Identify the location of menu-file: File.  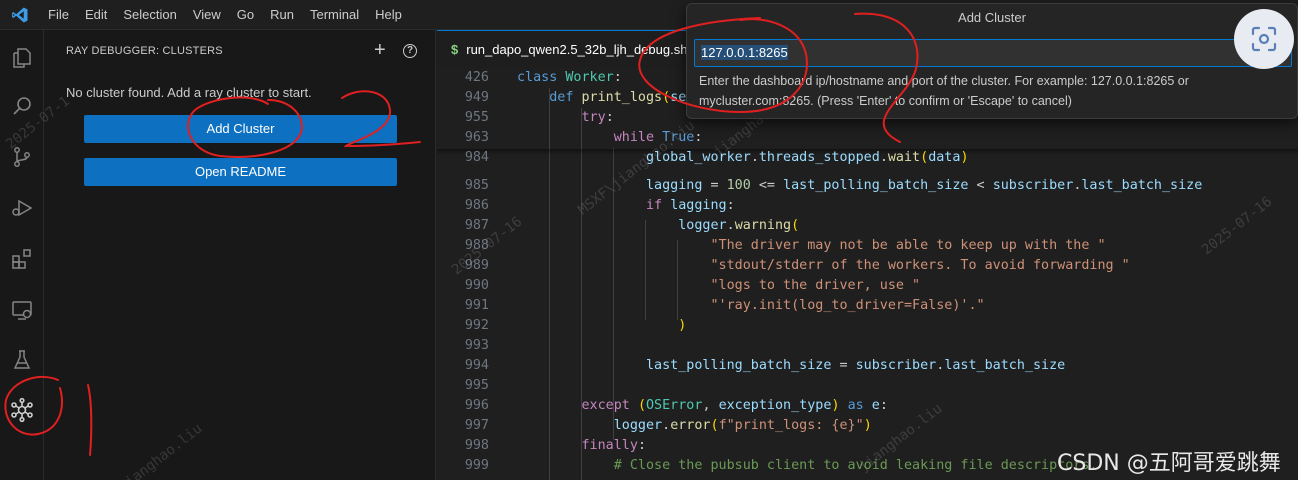
(58, 15).